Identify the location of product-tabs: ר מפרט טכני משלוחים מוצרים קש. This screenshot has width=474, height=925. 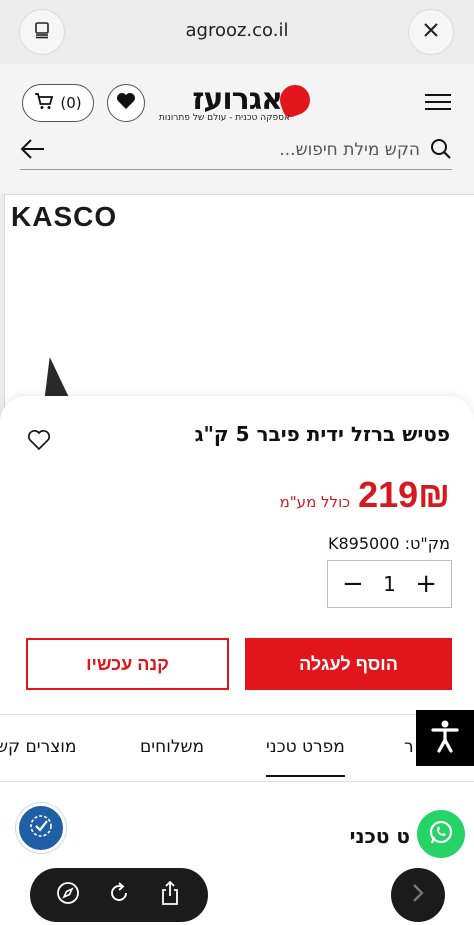
(237, 748).